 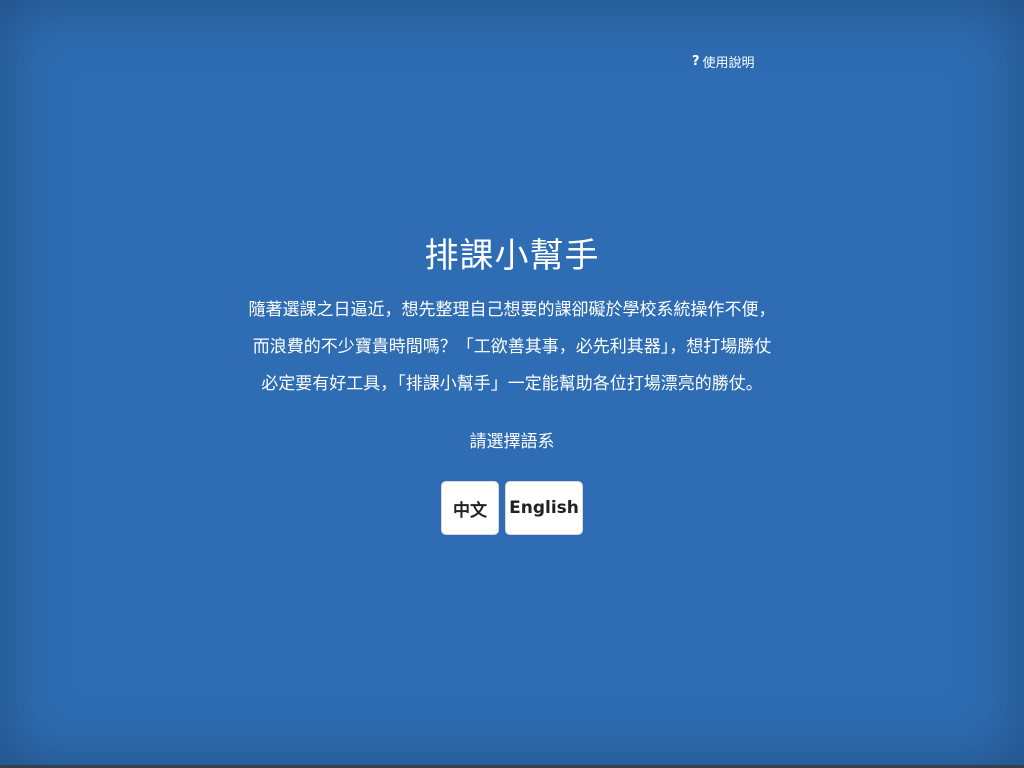 I want to click on chinese-language-button: 中文, so click(x=470, y=508).